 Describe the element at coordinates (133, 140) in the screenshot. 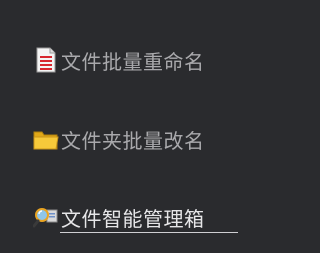

I see `menu-item-label: 文件夹批量改名` at that location.